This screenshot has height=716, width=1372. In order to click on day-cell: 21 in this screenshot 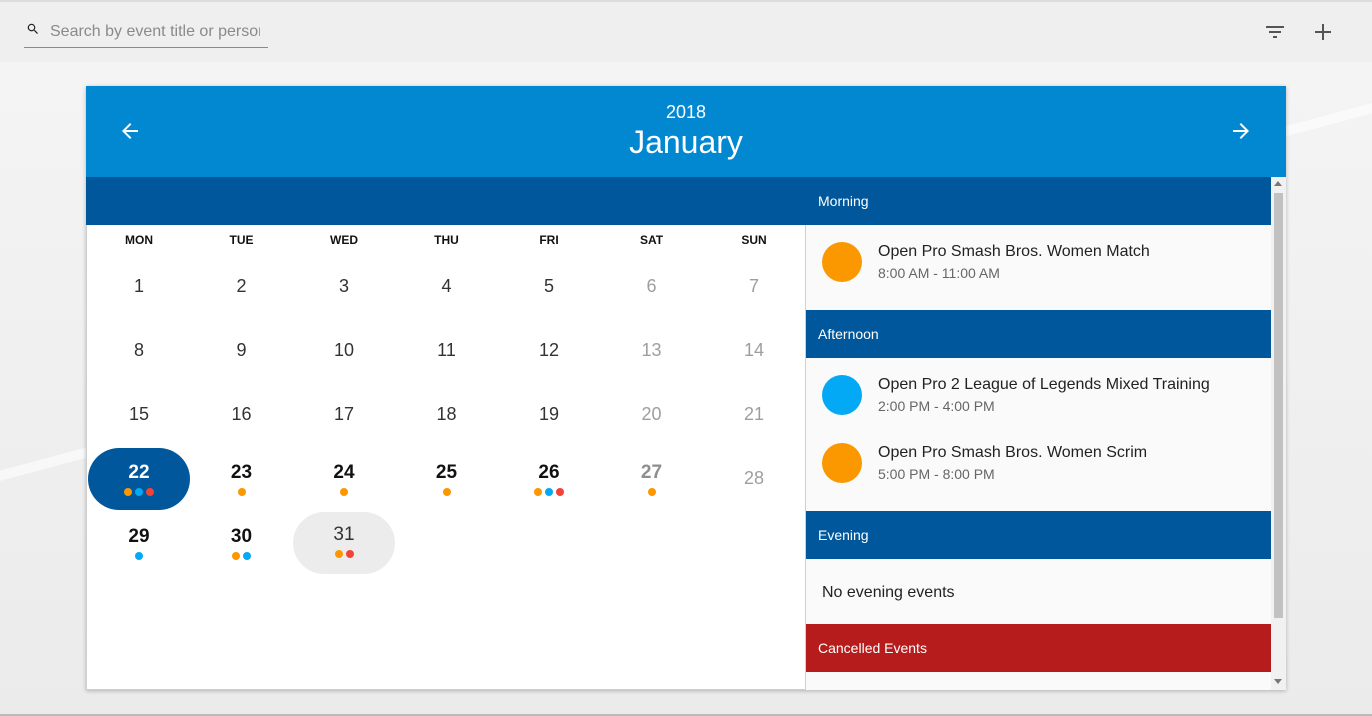, I will do `click(754, 415)`.